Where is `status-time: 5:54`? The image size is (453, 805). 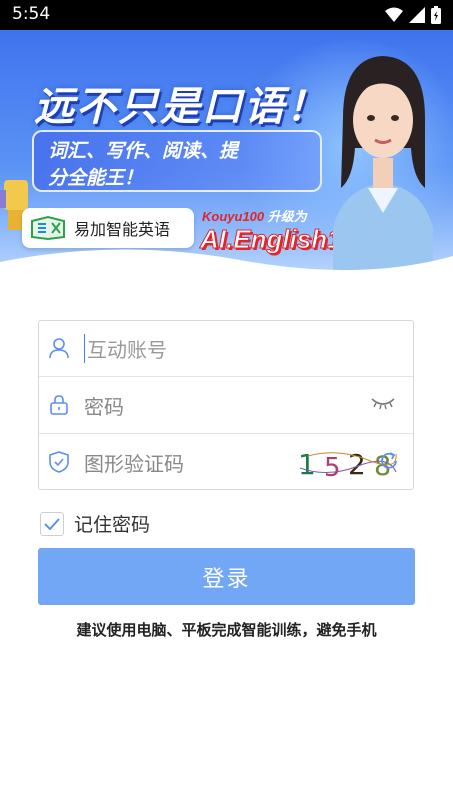 status-time: 5:54 is located at coordinates (31, 14).